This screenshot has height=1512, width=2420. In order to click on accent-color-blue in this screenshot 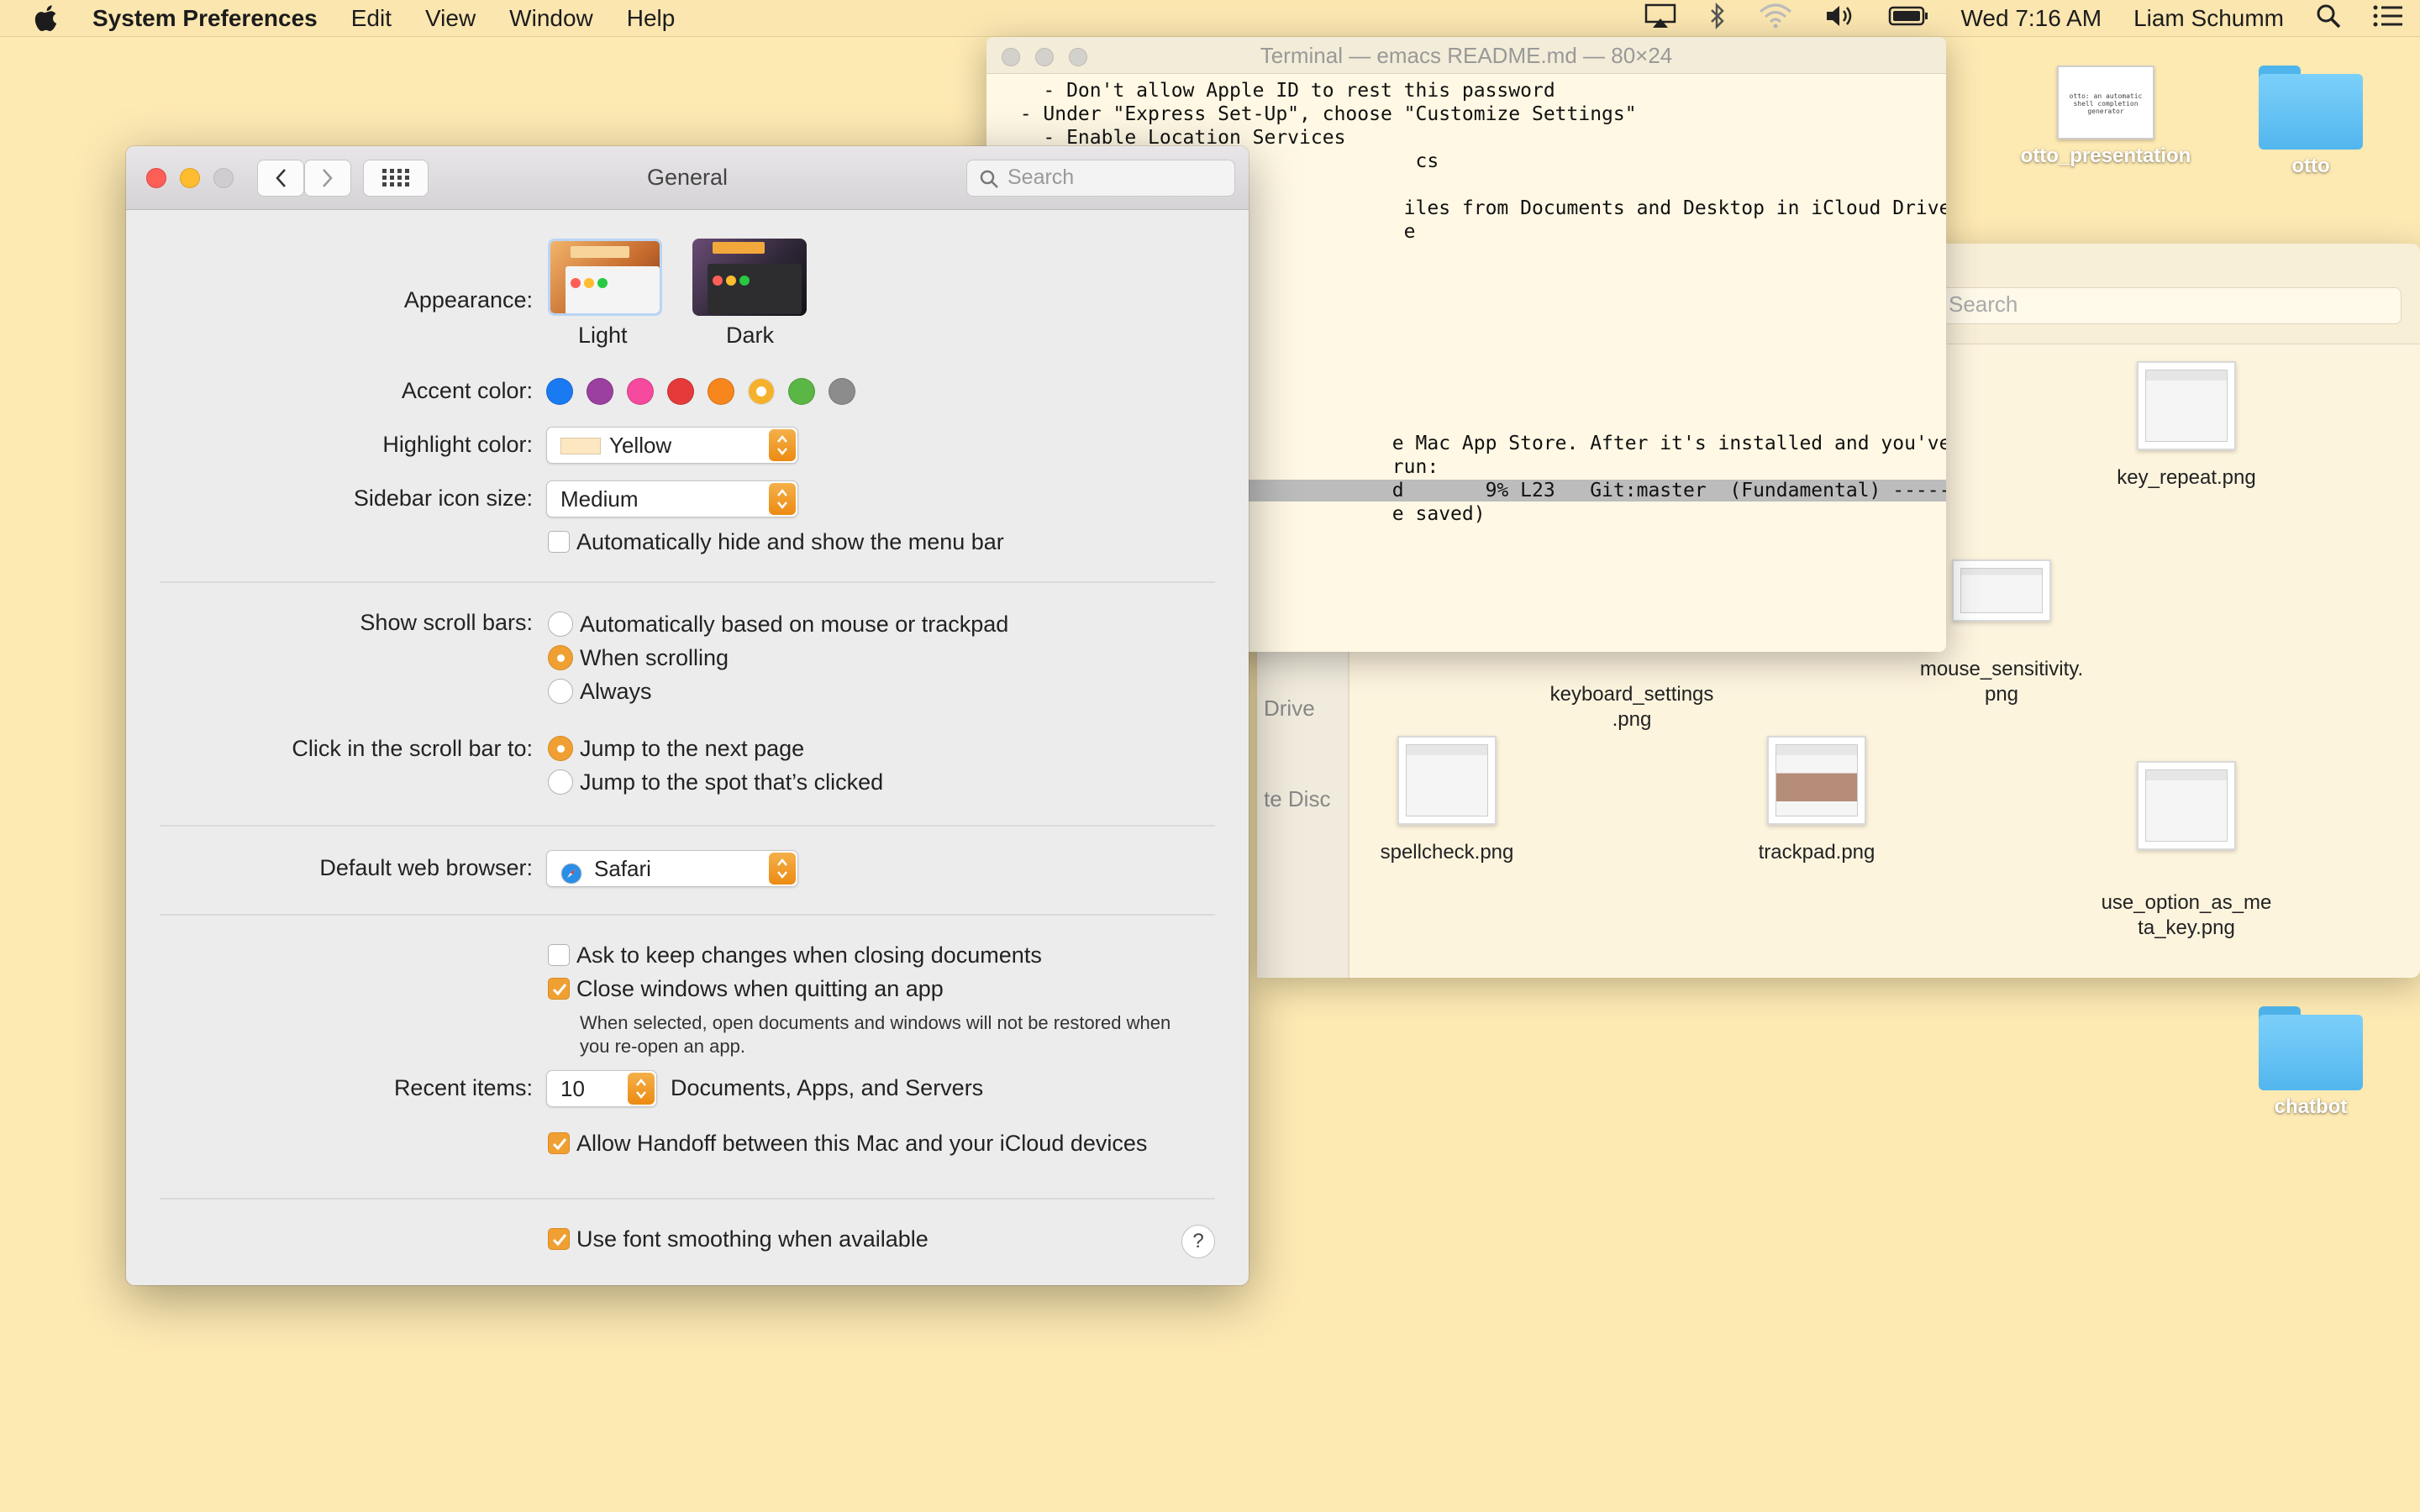, I will do `click(559, 391)`.